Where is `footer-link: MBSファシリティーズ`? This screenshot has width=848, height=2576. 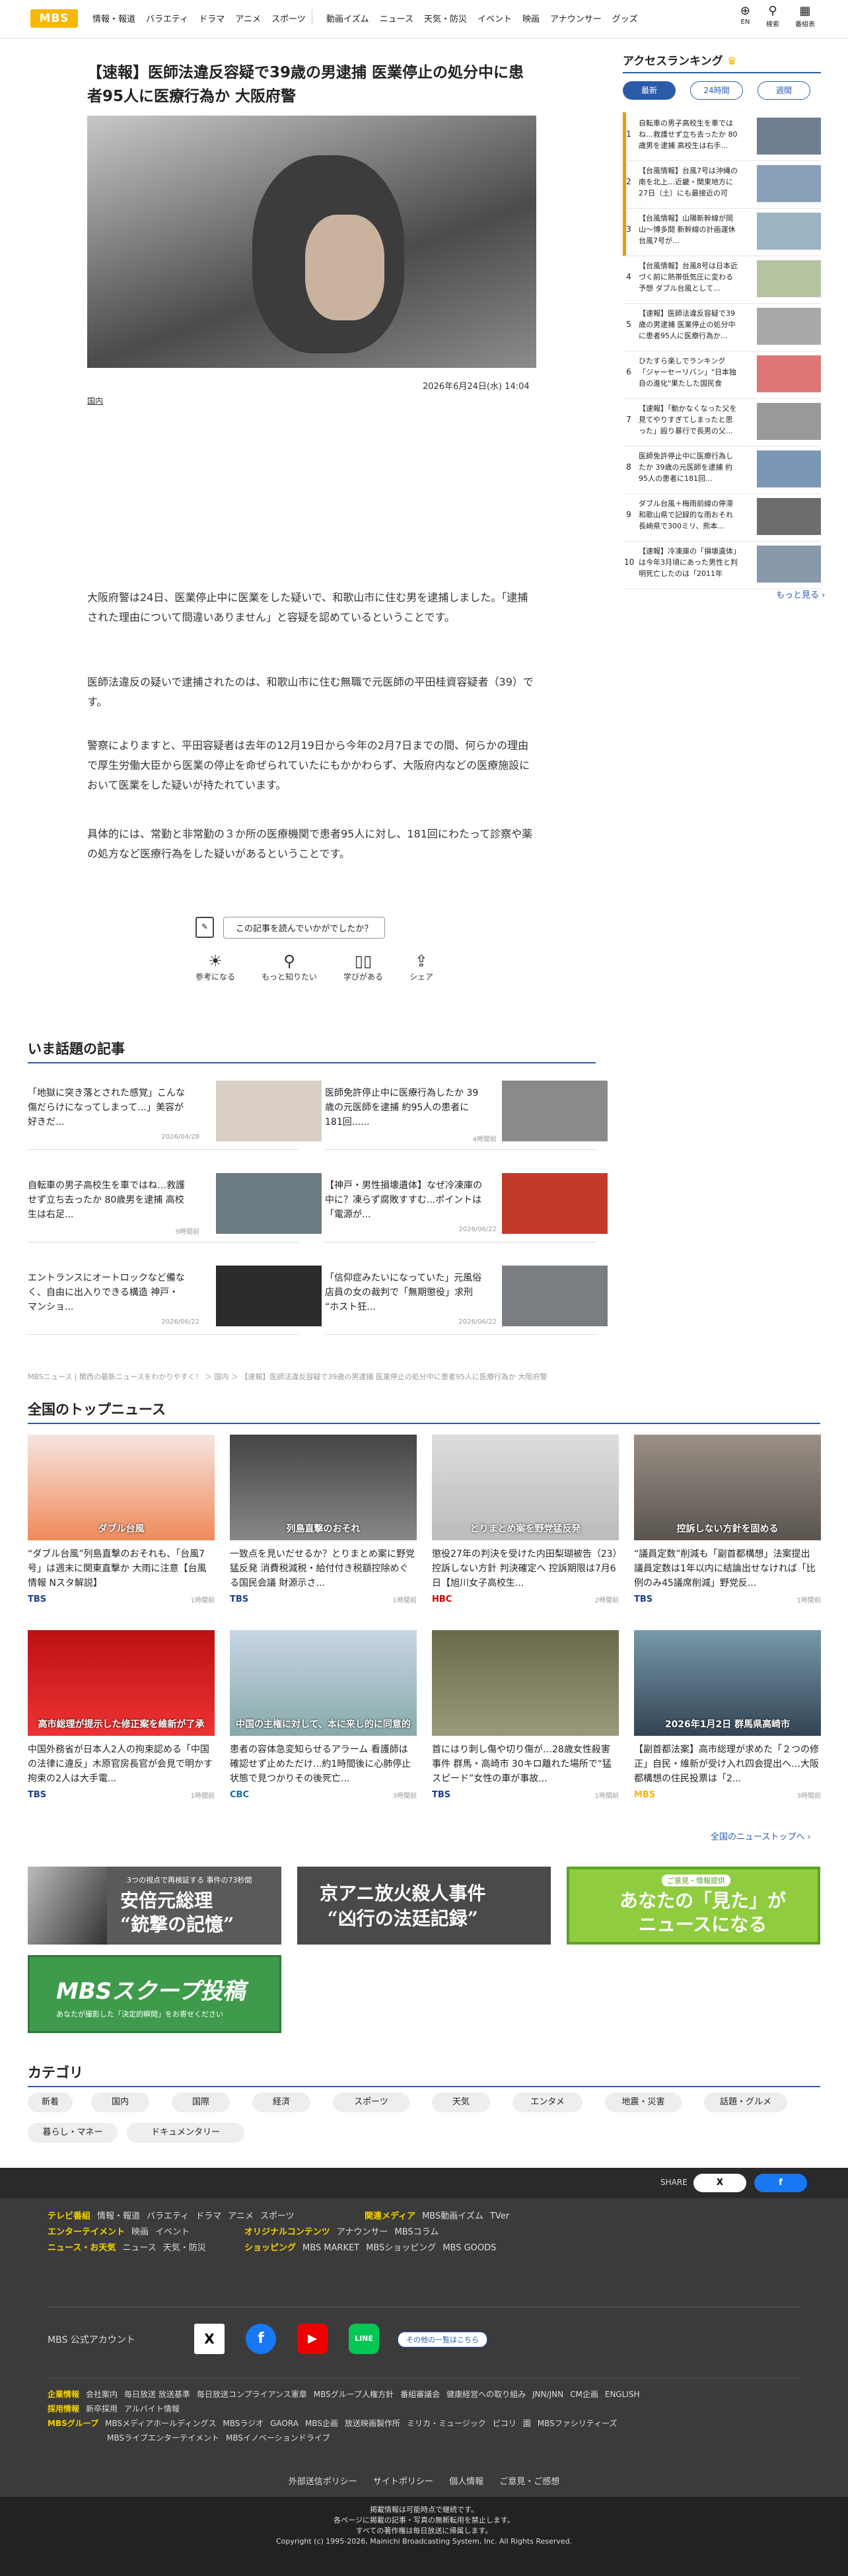 footer-link: MBSファシリティーズ is located at coordinates (578, 2423).